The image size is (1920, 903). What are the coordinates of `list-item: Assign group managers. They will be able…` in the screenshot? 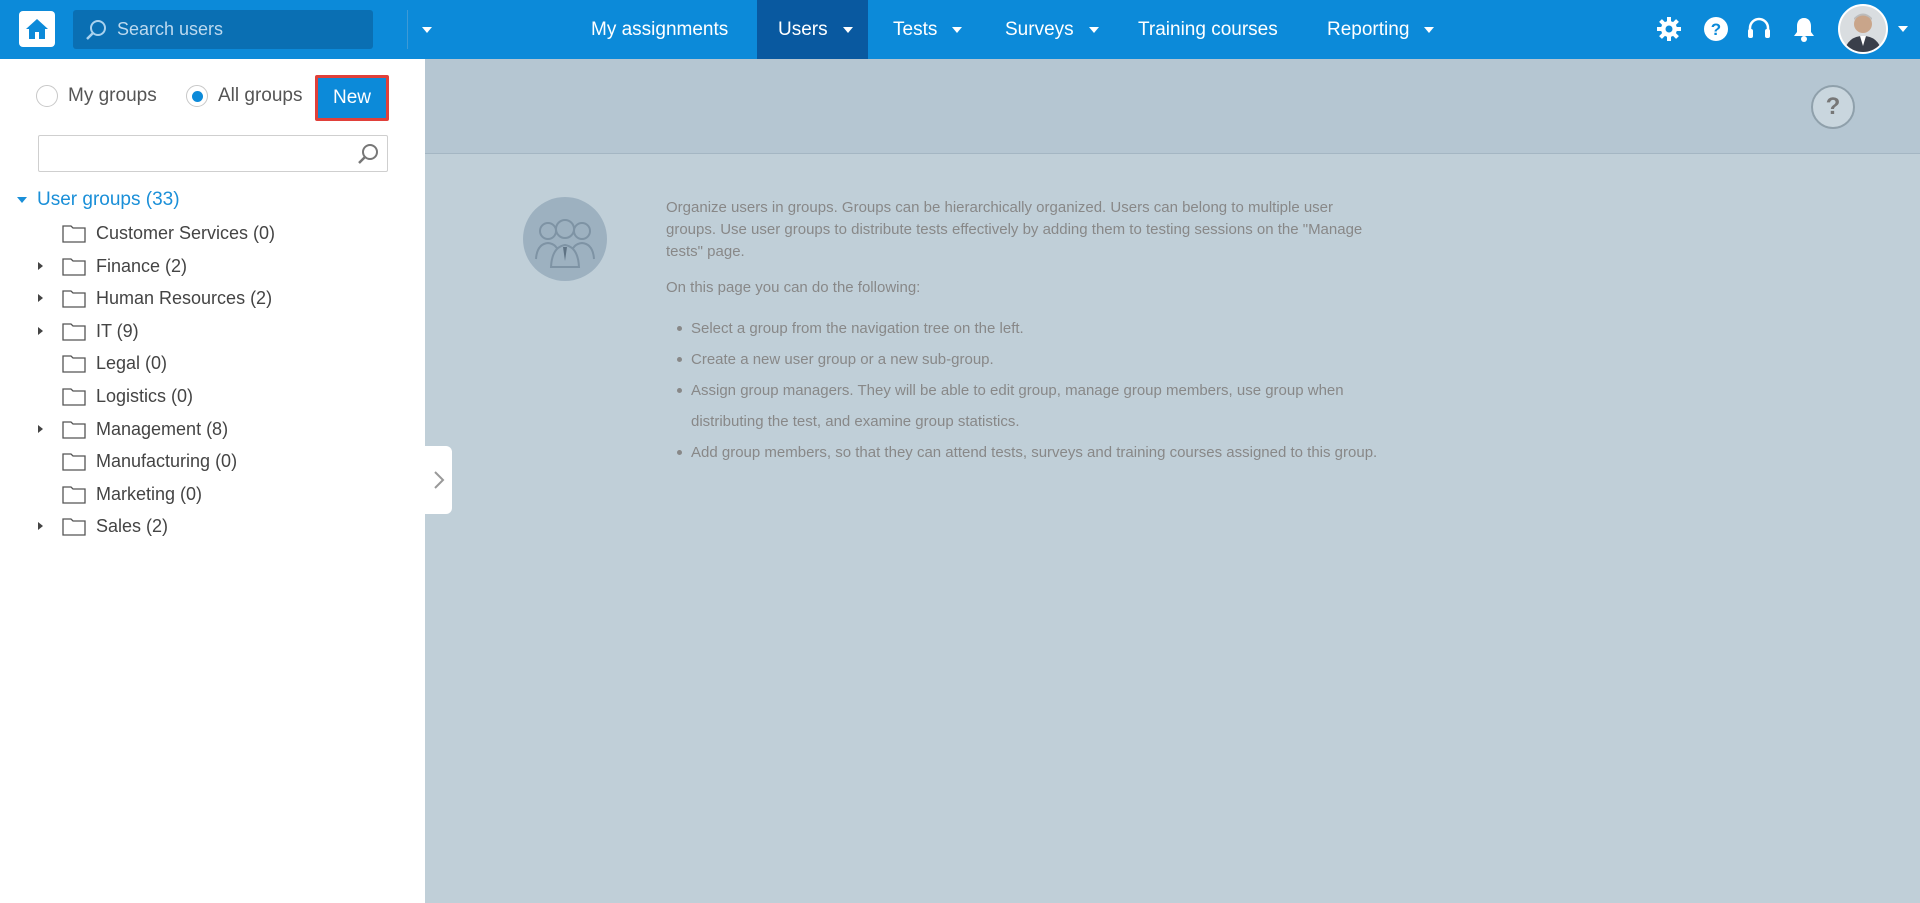 It's located at (1031, 406).